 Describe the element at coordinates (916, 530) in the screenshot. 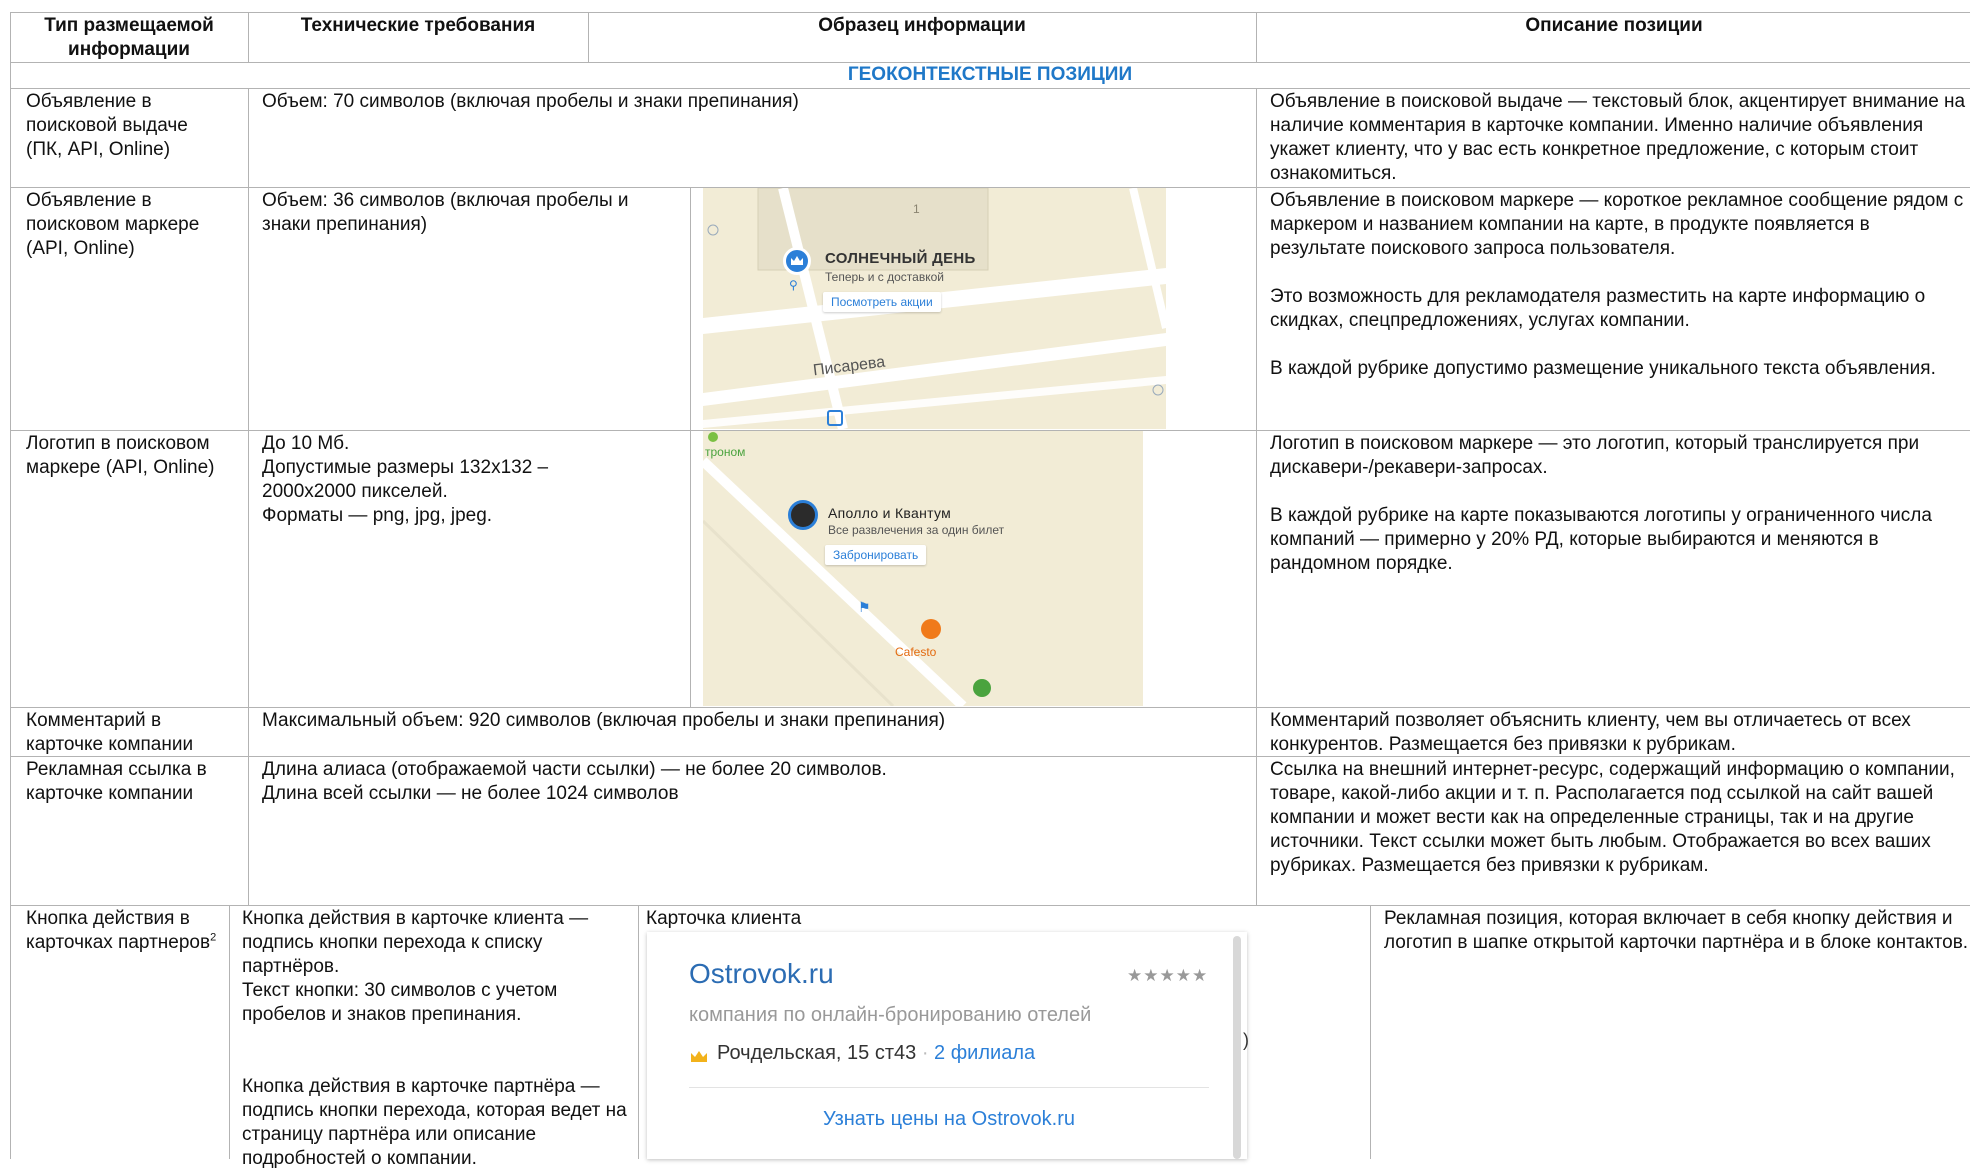

I see `map-ad-text-2: Все развлечения за один билет` at that location.